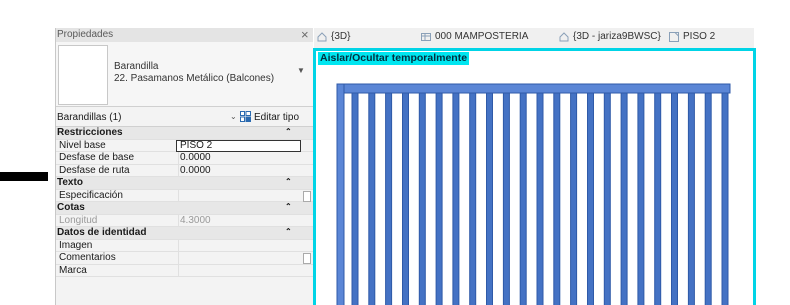  I want to click on instance-filter-row: Barandillas (1) ⌄ Editar tipo, so click(184, 117).